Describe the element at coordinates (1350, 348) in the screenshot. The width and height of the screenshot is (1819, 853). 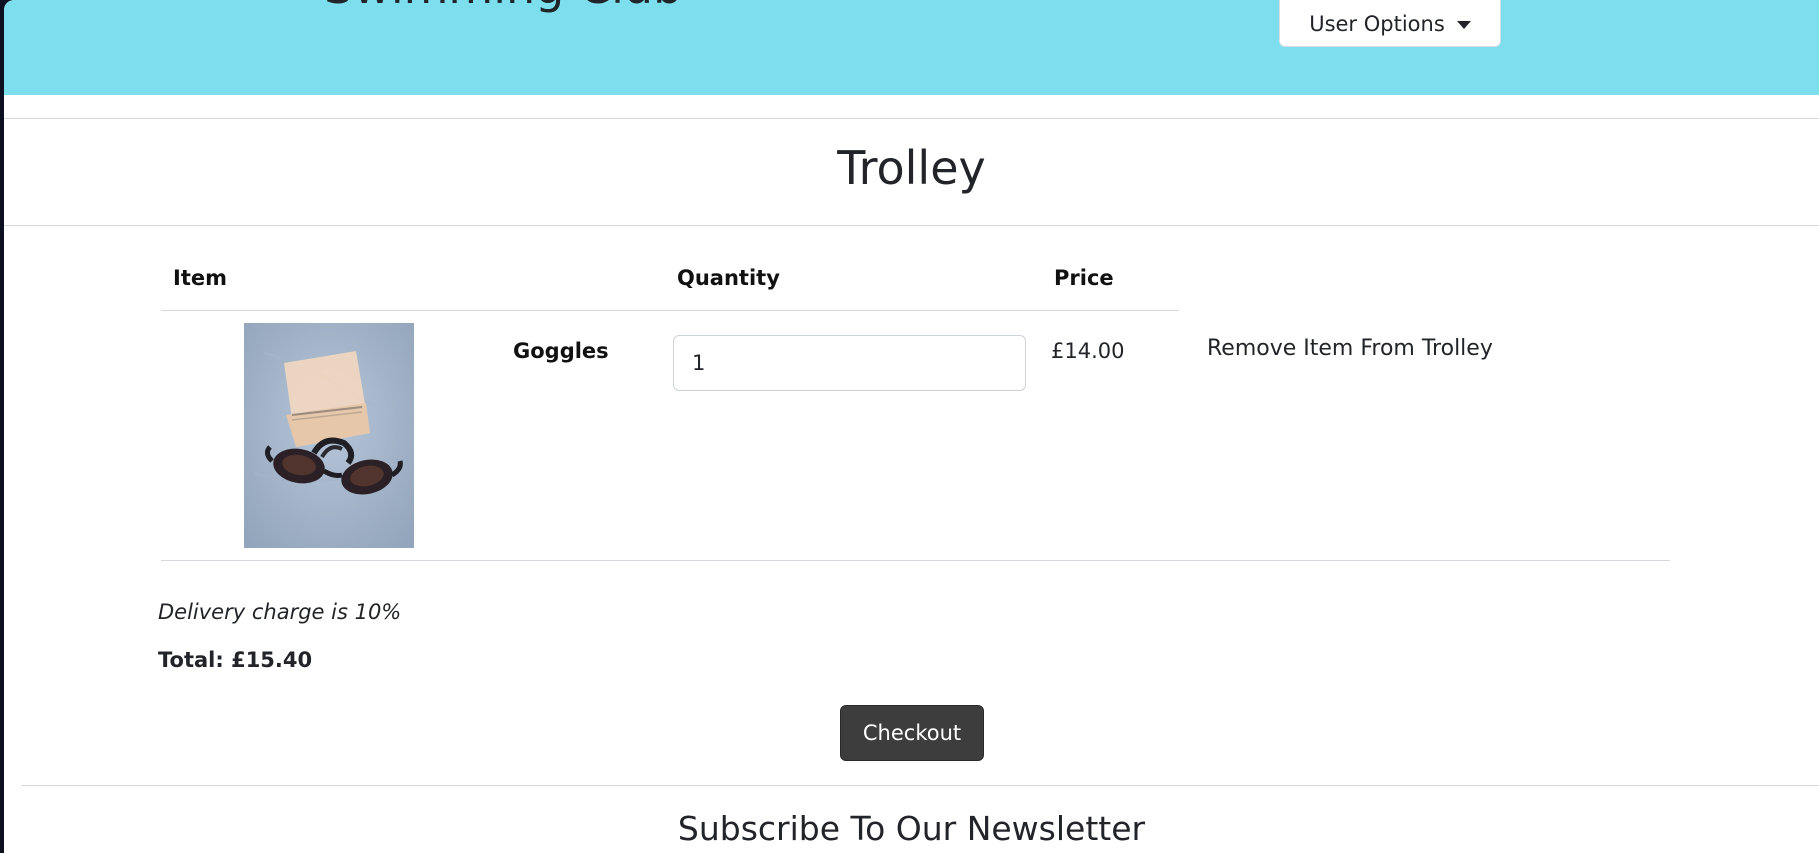
I see `remove-item-link: Remove Item From Trolley` at that location.